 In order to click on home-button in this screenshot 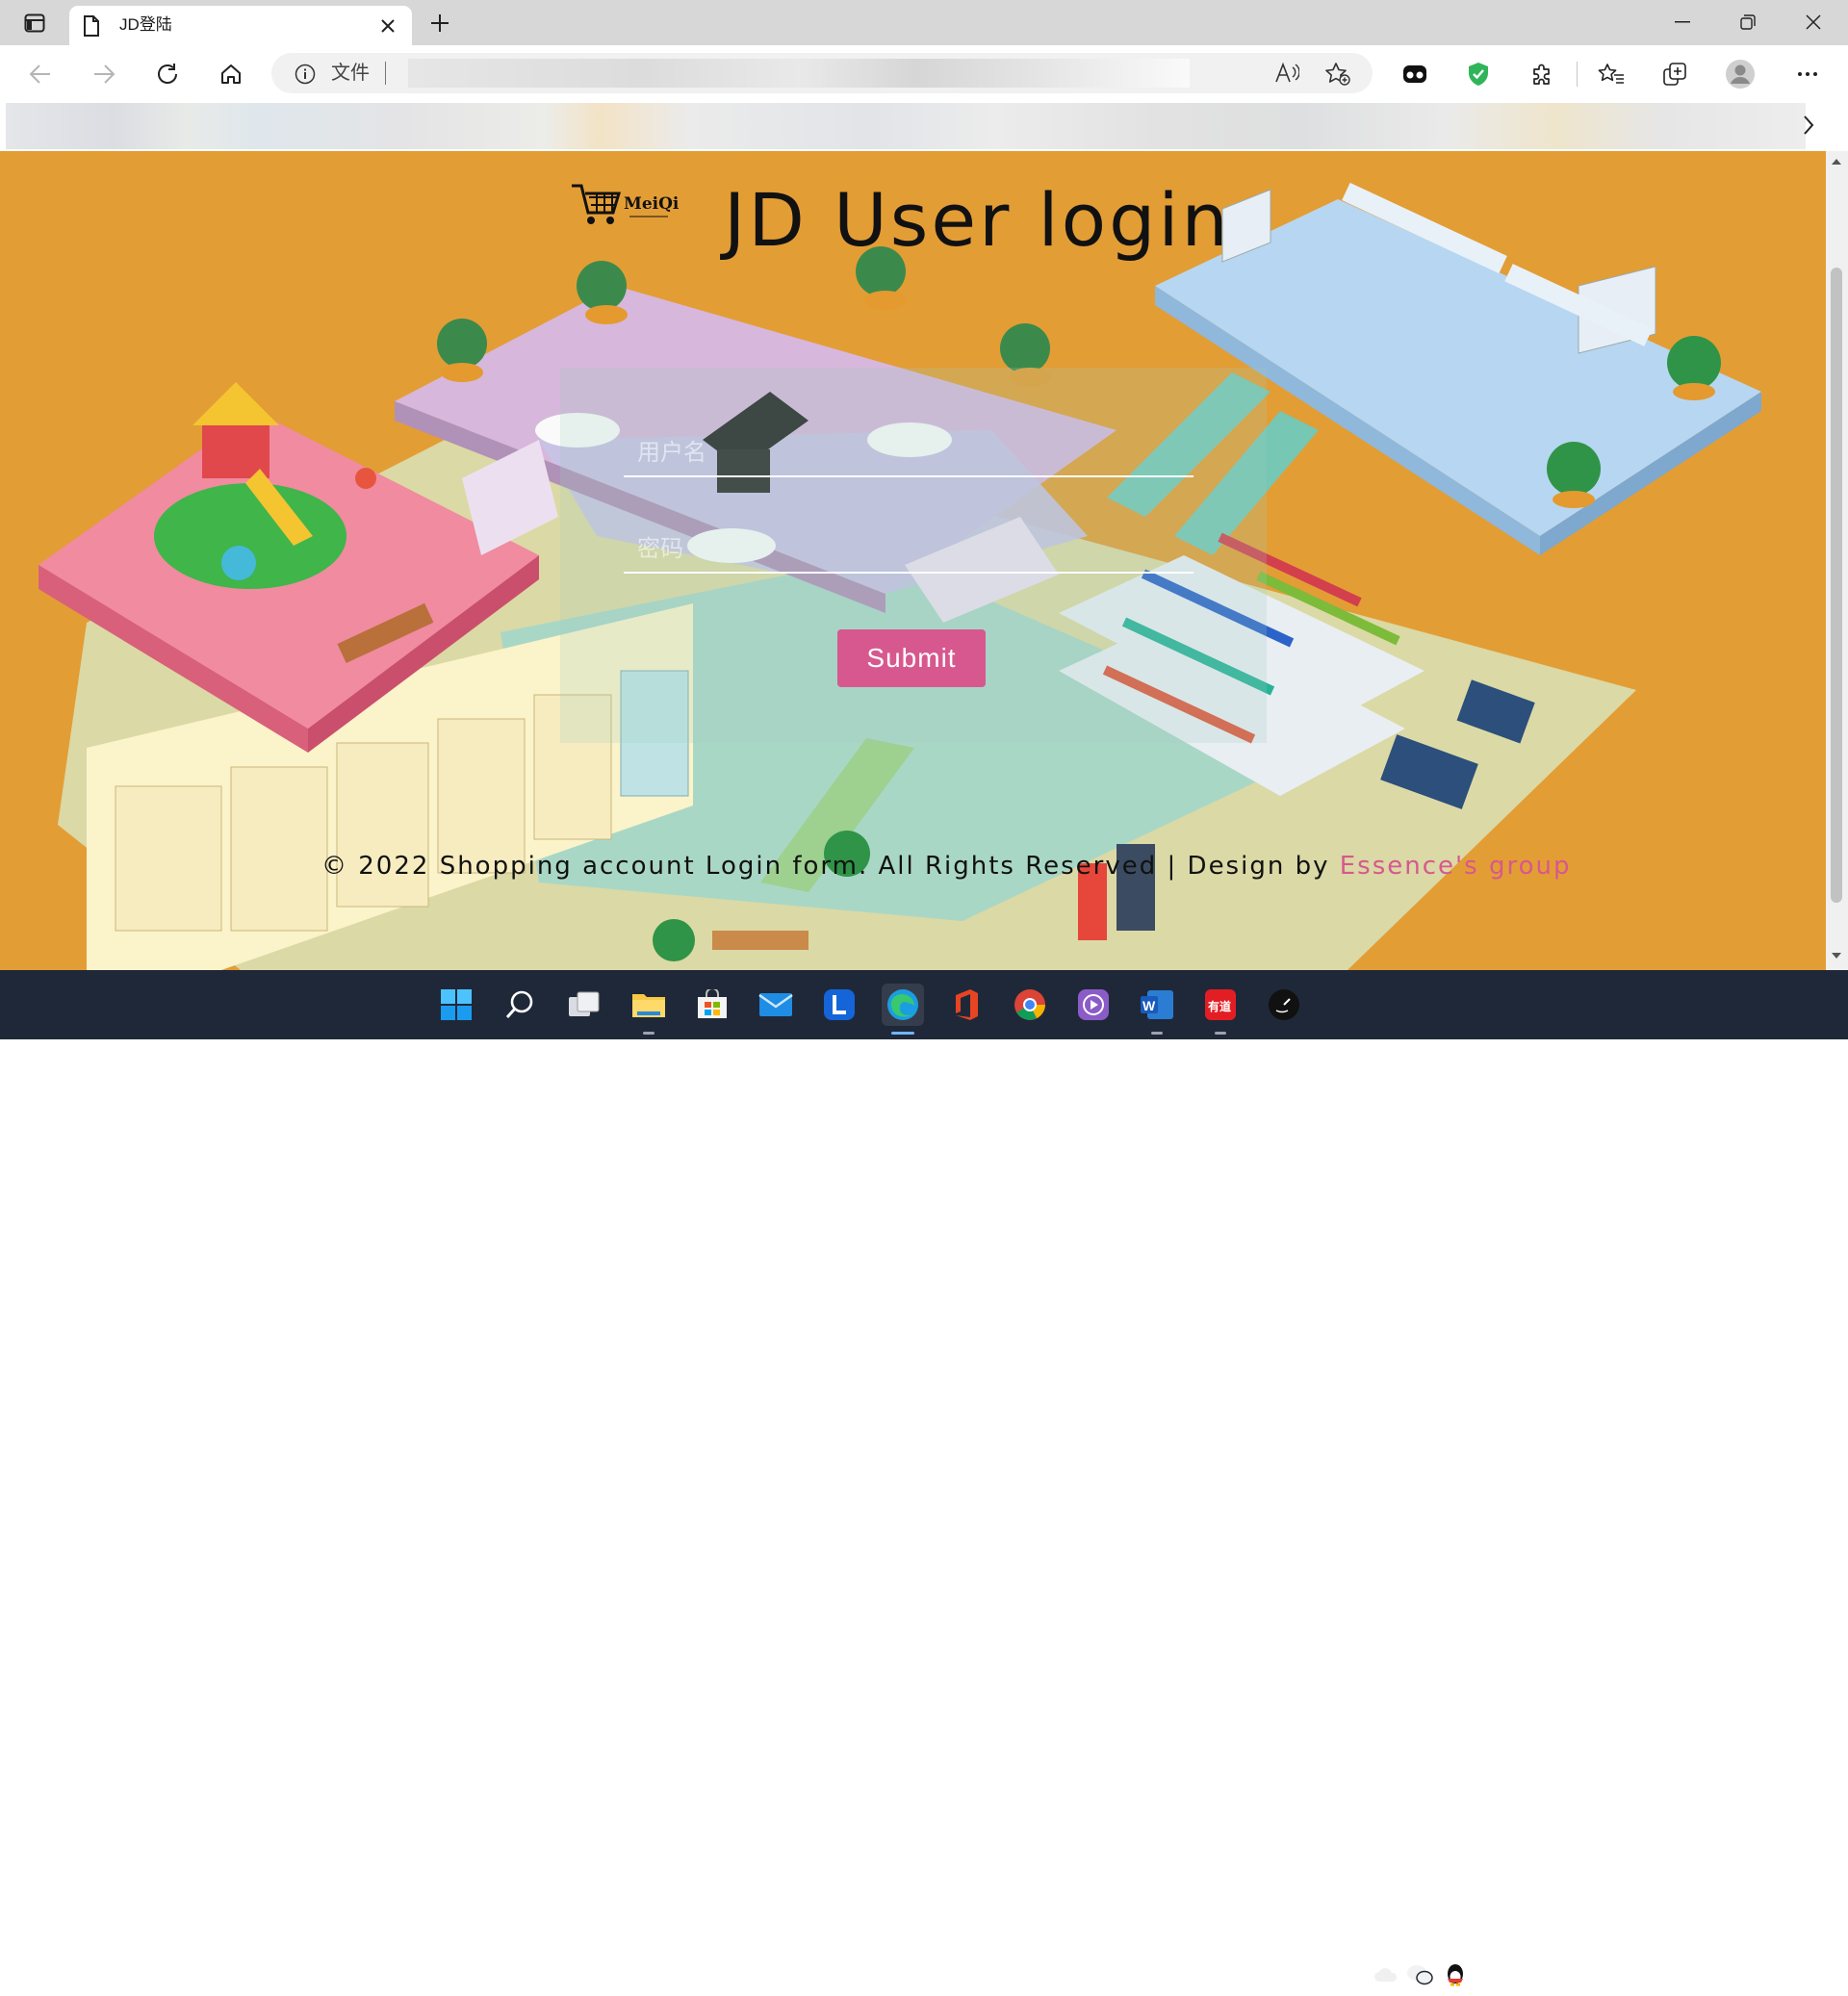, I will do `click(231, 74)`.